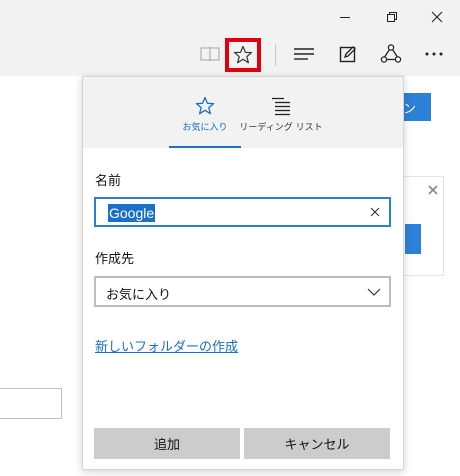 The image size is (460, 476). I want to click on share-button, so click(391, 54).